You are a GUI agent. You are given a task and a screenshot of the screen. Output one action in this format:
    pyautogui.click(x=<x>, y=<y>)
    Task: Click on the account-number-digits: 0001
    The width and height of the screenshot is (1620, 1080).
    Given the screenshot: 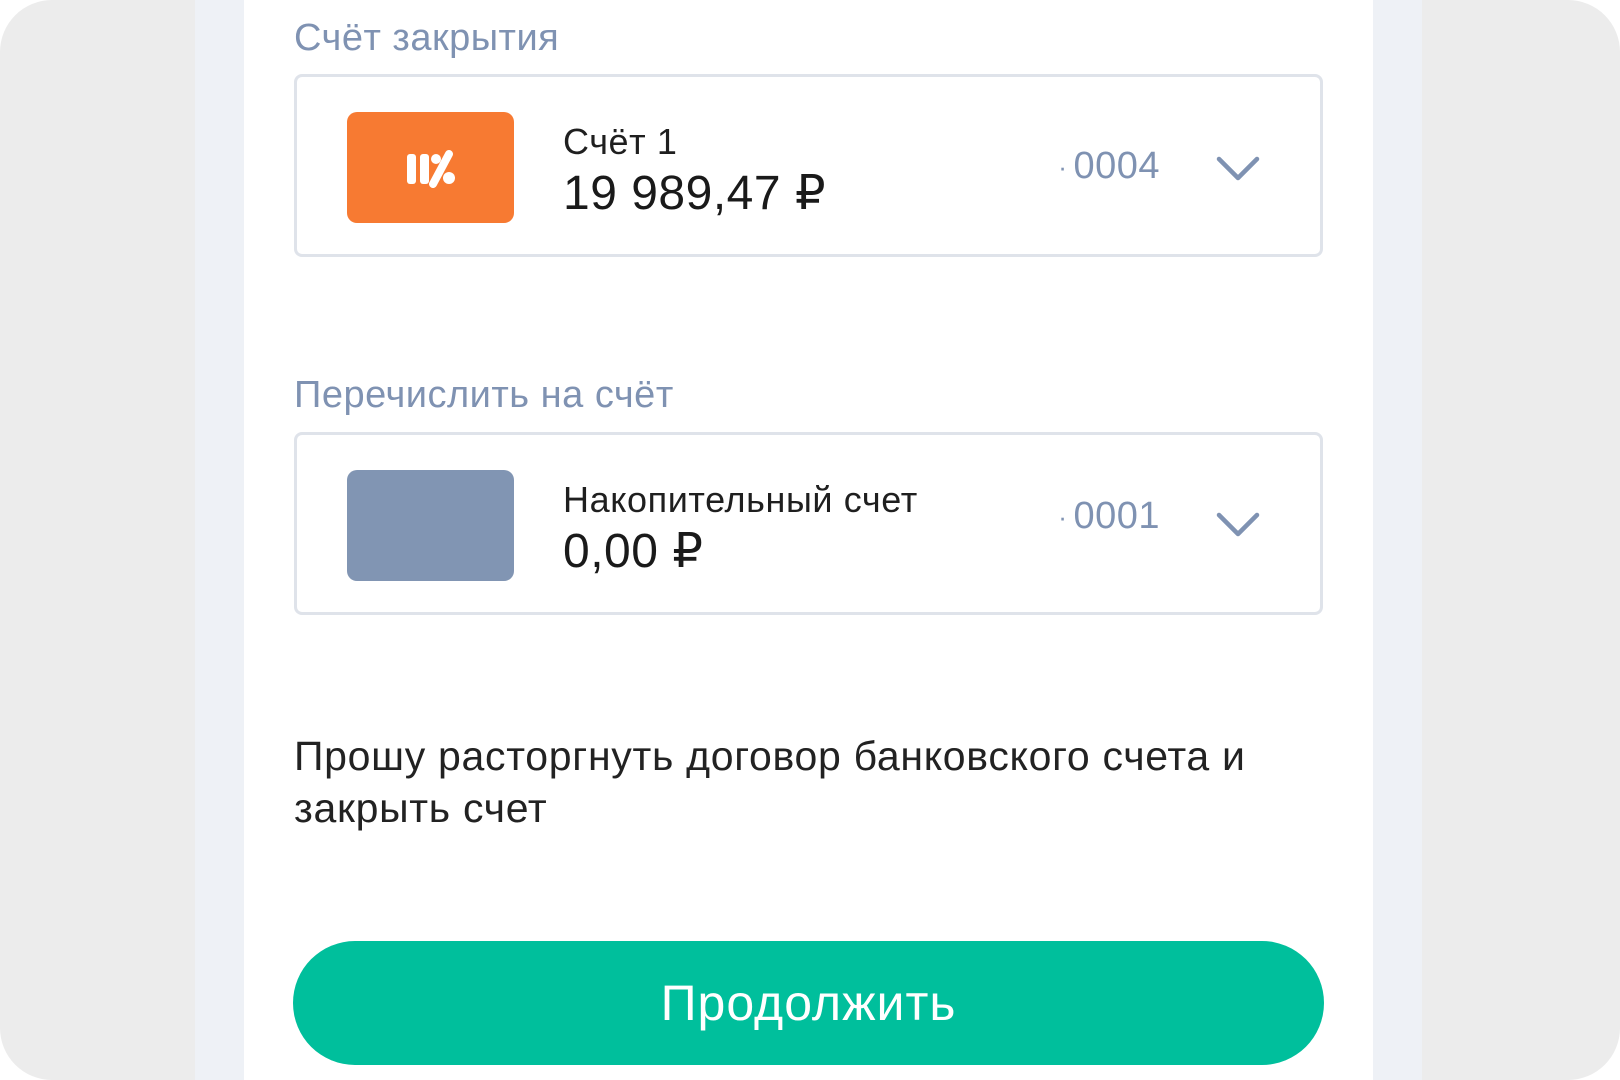 What is the action you would take?
    pyautogui.click(x=1116, y=516)
    